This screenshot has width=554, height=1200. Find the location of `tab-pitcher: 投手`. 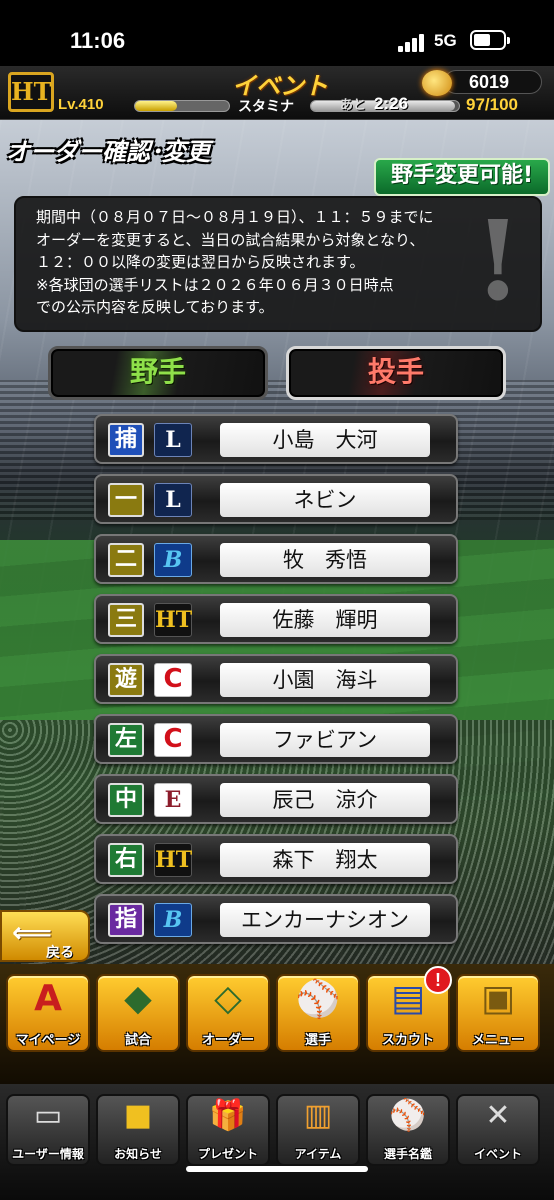

tab-pitcher: 投手 is located at coordinates (396, 373).